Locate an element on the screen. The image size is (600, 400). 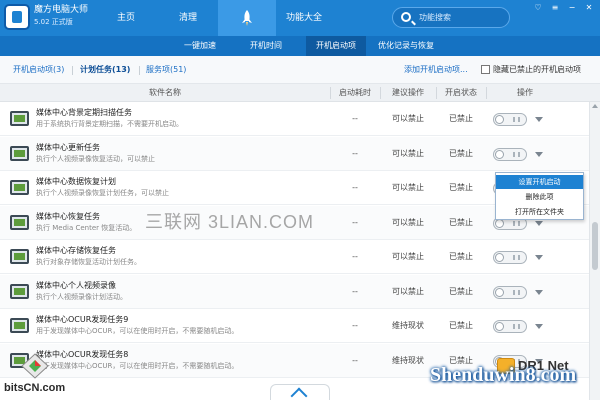
scroll-thumb is located at coordinates (595, 246).